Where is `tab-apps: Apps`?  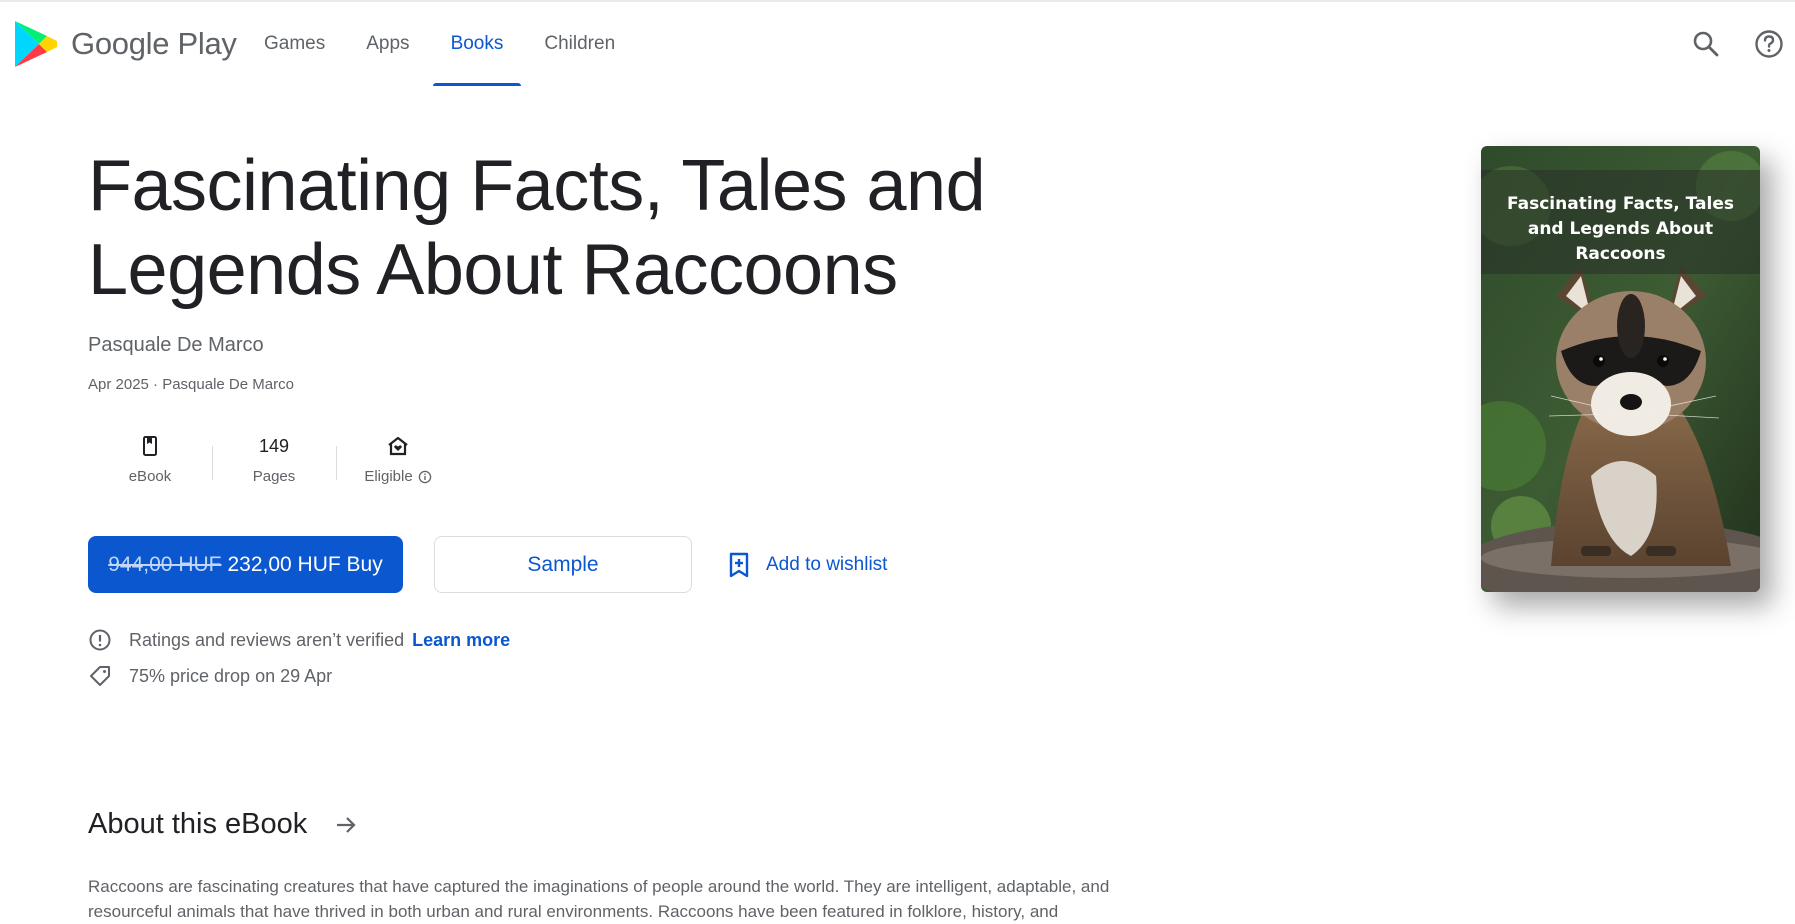
tab-apps: Apps is located at coordinates (387, 44).